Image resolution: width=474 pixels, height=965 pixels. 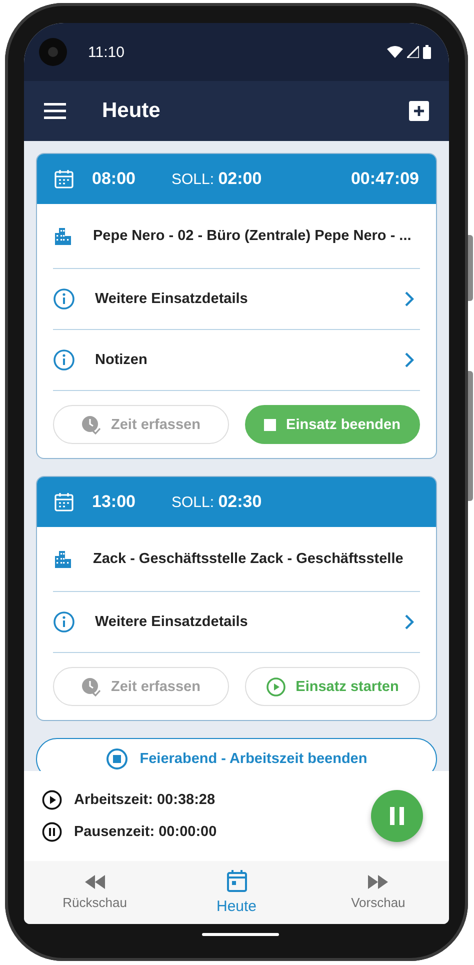 I want to click on start-time: 13:00, so click(x=114, y=502).